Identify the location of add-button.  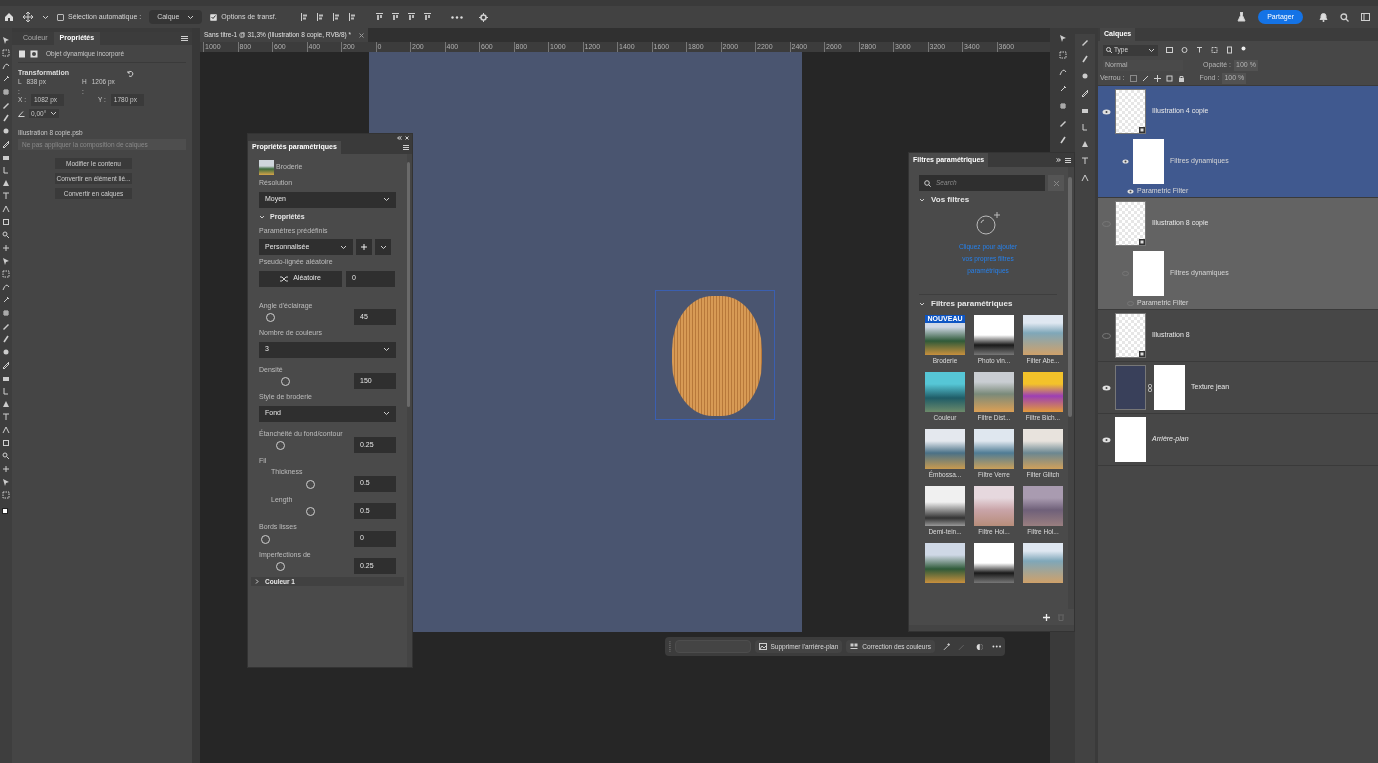
(364, 247).